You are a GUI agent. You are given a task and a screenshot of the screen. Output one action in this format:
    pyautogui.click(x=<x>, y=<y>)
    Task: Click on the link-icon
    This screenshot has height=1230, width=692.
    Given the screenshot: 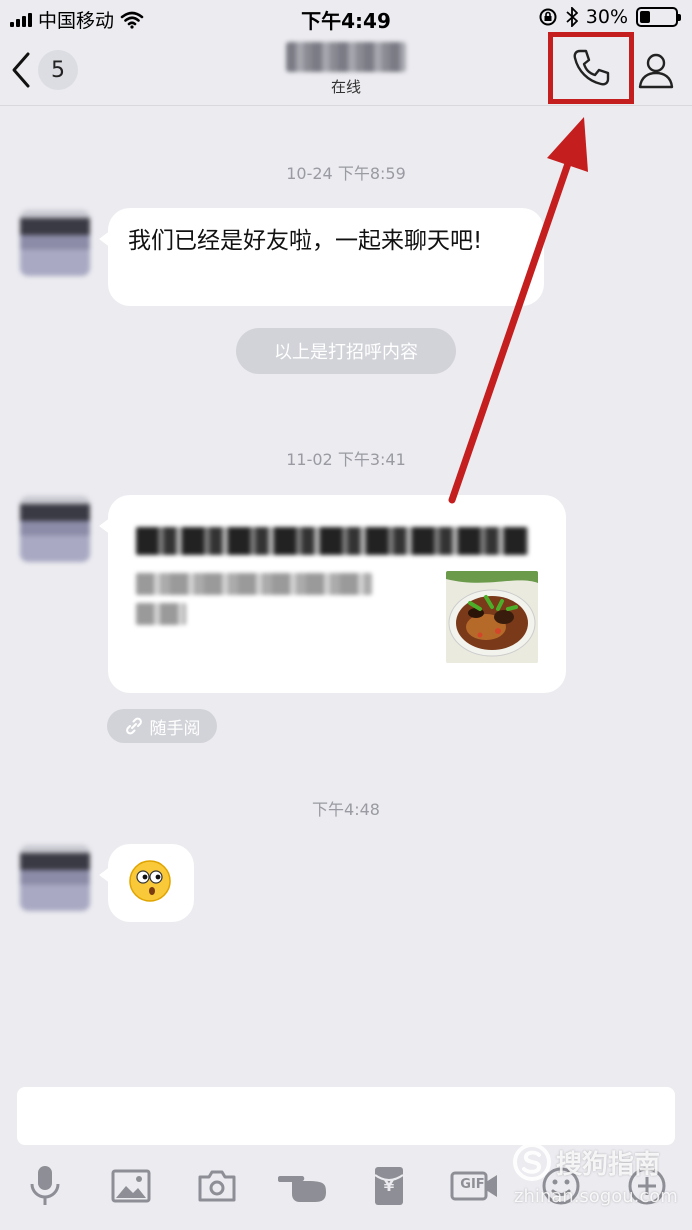 What is the action you would take?
    pyautogui.click(x=133, y=726)
    